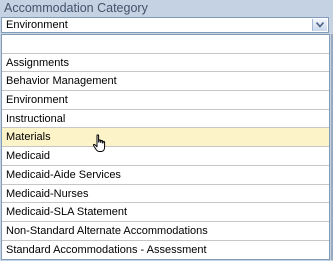 Image resolution: width=333 pixels, height=261 pixels. I want to click on option-medicaid-sla-statement: Medicaid-SLA Statement, so click(165, 212).